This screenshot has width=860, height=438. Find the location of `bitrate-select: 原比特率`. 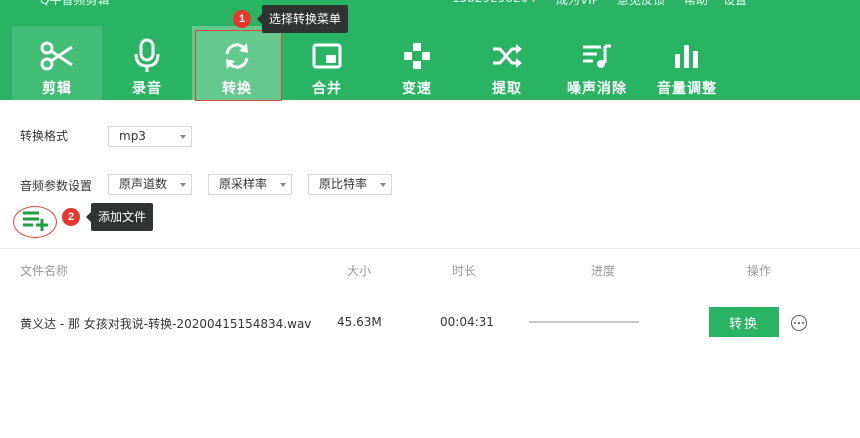

bitrate-select: 原比特率 is located at coordinates (350, 184).